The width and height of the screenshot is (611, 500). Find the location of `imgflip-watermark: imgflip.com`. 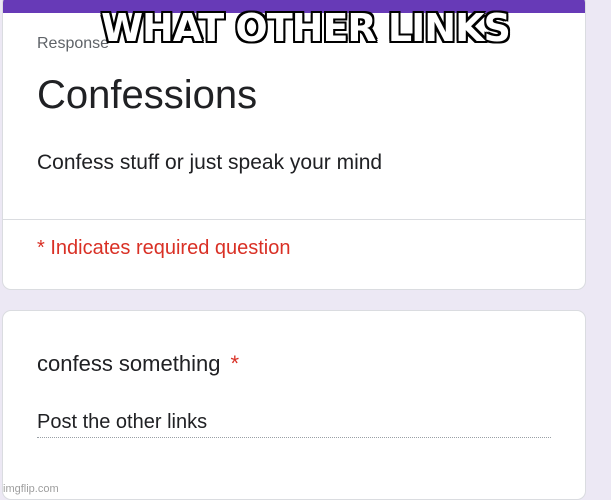

imgflip-watermark: imgflip.com is located at coordinates (31, 489).